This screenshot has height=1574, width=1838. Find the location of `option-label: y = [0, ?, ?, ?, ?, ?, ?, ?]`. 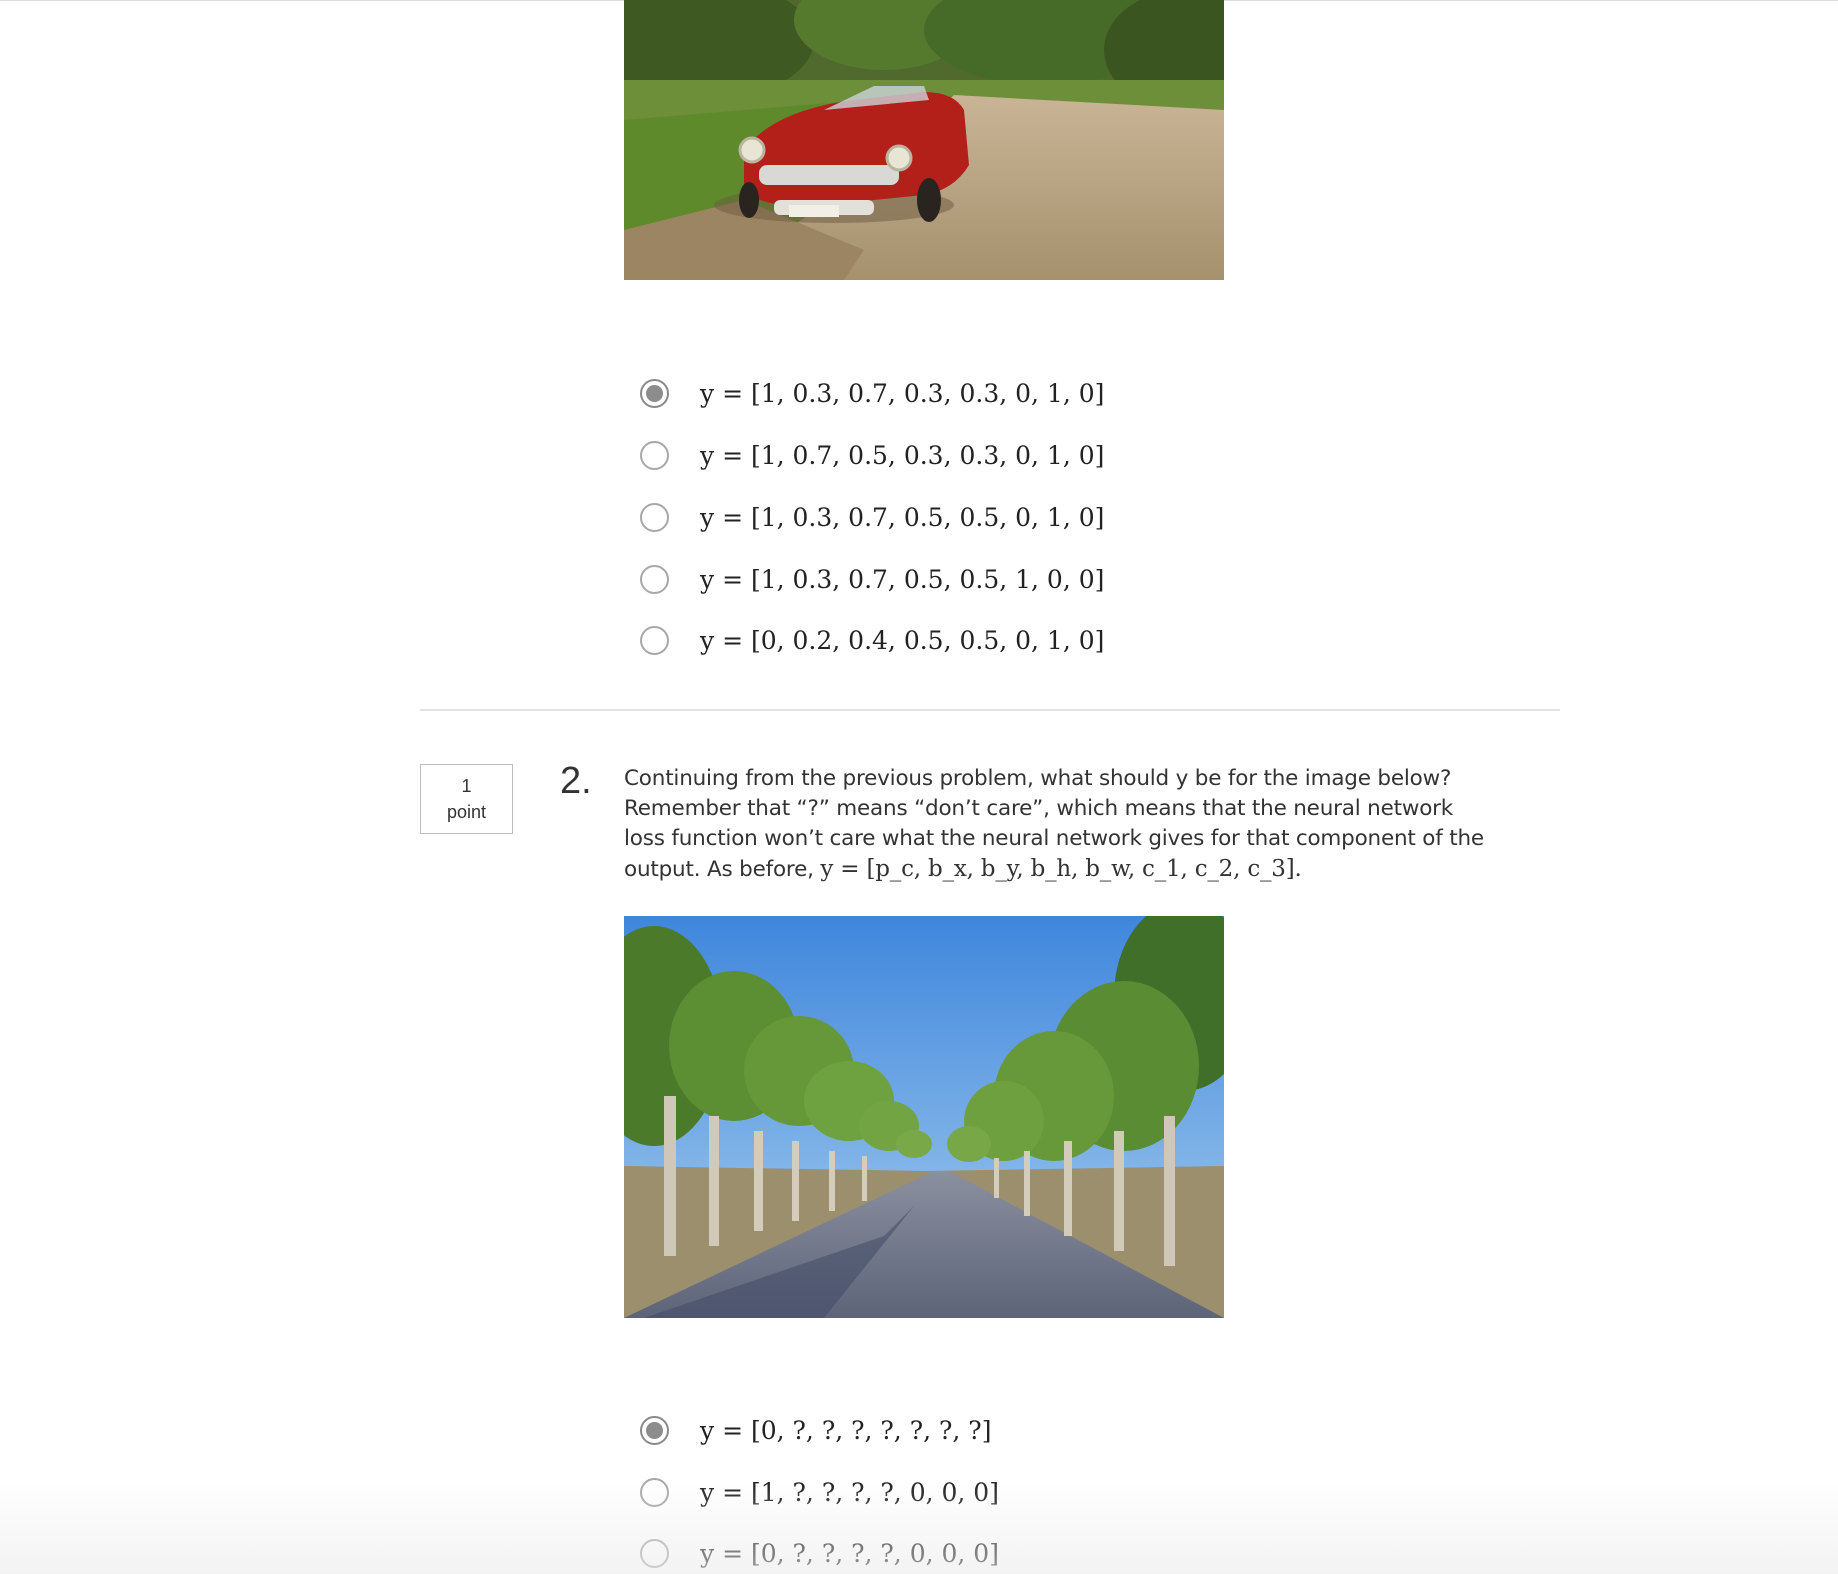

option-label: y = [0, ?, ?, ?, ?, ?, ?, ?] is located at coordinates (846, 1430).